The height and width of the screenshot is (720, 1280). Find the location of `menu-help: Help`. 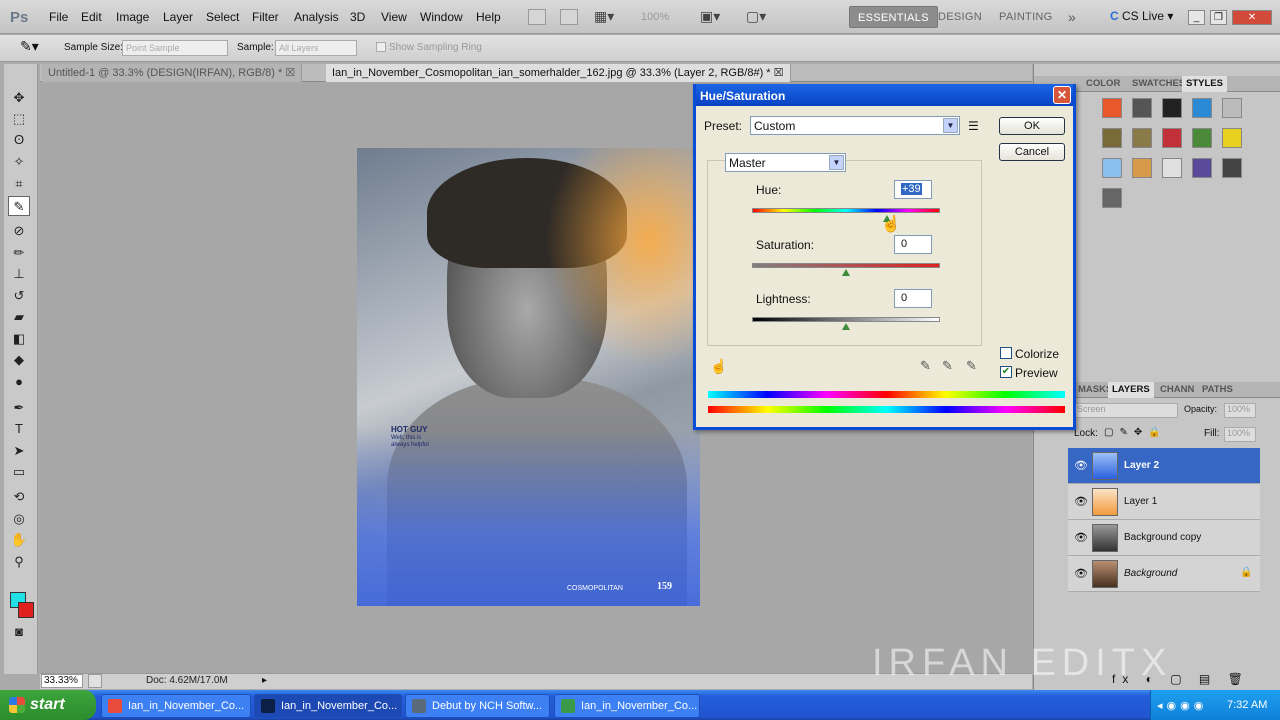

menu-help: Help is located at coordinates (488, 17).